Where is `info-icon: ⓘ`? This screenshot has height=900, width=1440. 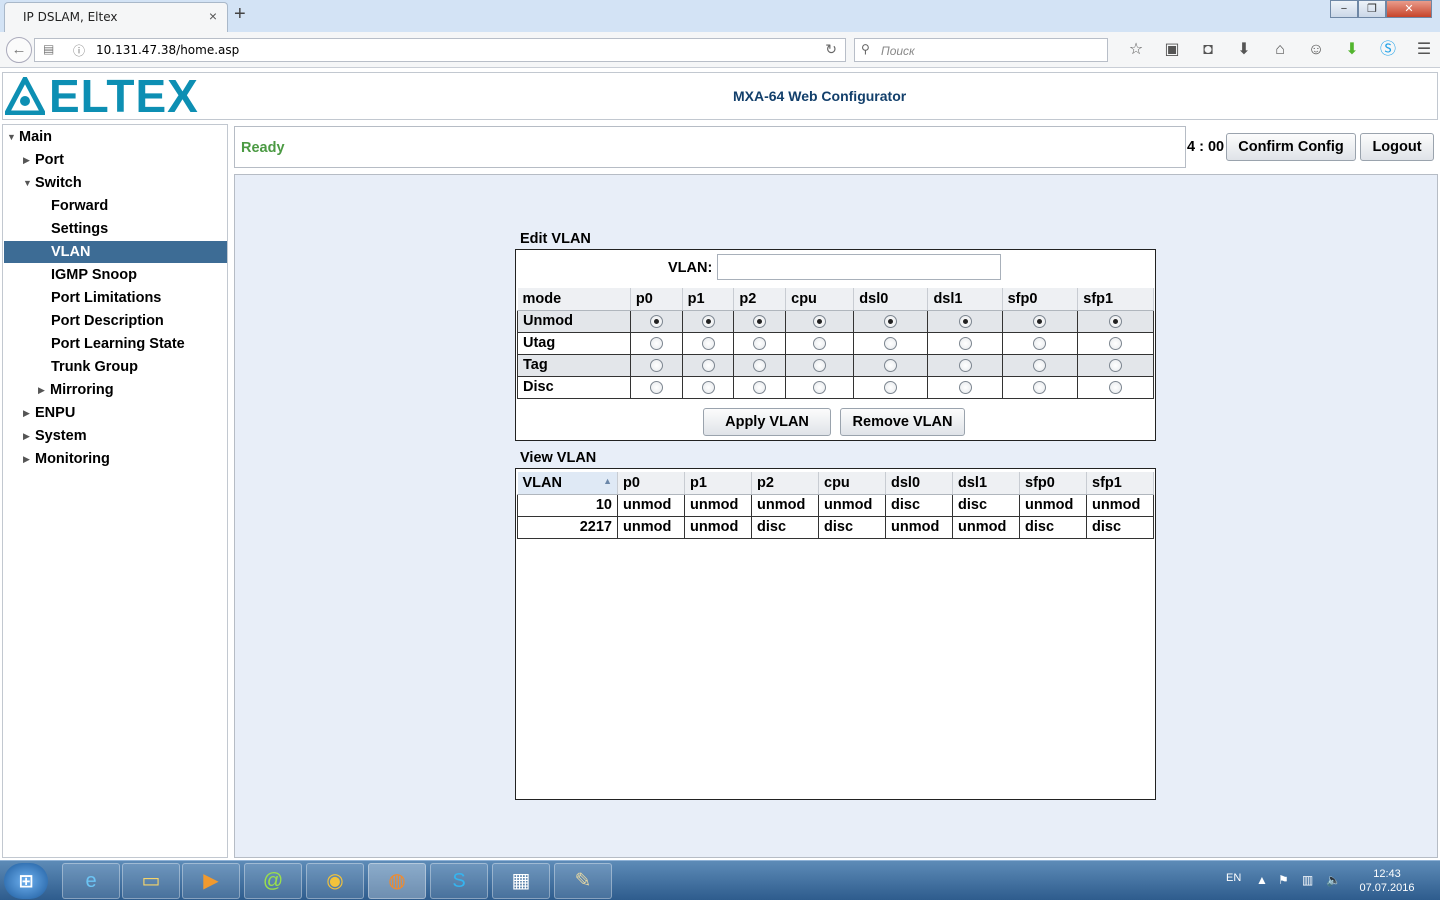 info-icon: ⓘ is located at coordinates (79, 50).